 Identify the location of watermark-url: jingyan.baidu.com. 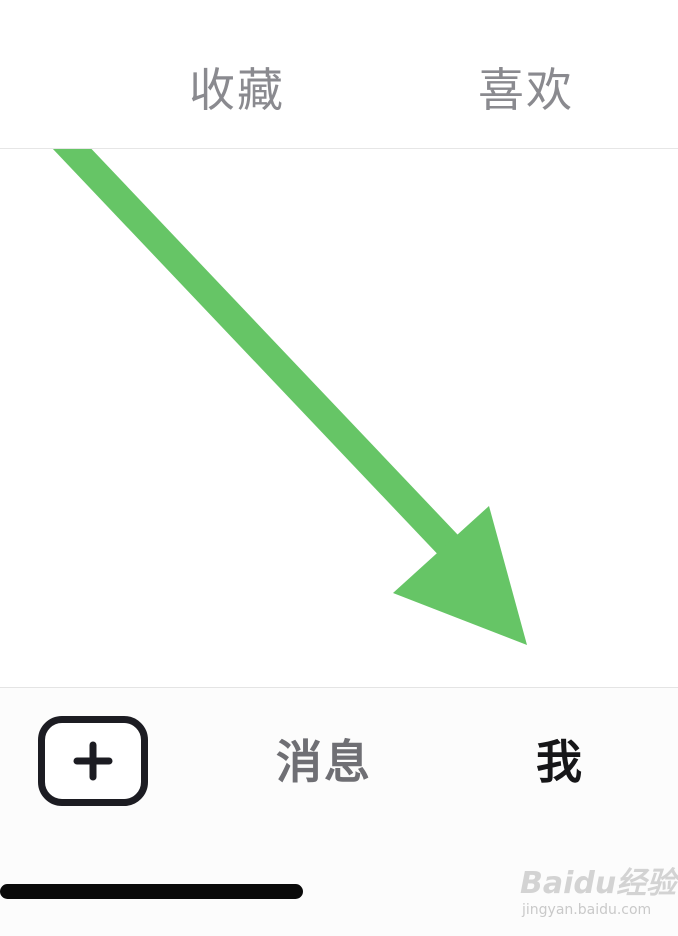
(587, 910).